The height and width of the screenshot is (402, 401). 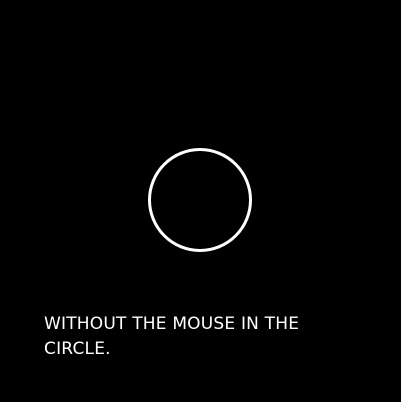 What do you see at coordinates (172, 336) in the screenshot?
I see `instruction-text: WITHOUT THE MOUSE IN THE CIRCLE.` at bounding box center [172, 336].